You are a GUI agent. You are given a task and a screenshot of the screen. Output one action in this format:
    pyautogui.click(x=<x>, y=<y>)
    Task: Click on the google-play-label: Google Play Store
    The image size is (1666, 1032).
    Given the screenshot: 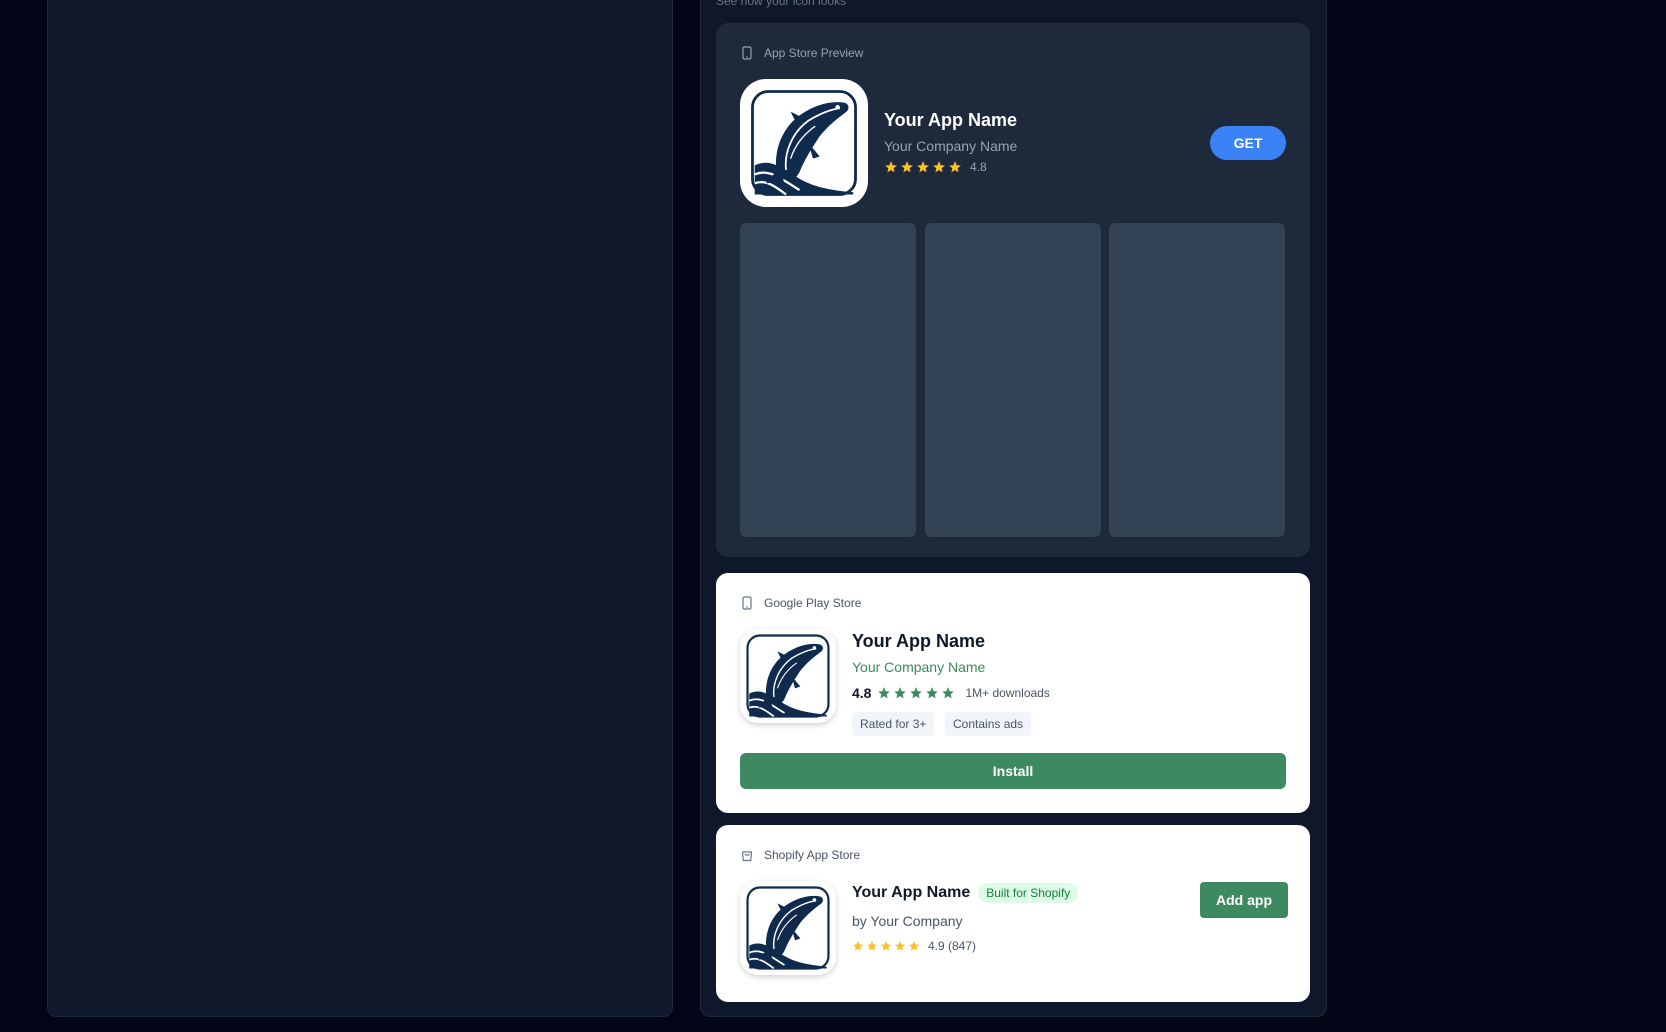 What is the action you would take?
    pyautogui.click(x=813, y=603)
    